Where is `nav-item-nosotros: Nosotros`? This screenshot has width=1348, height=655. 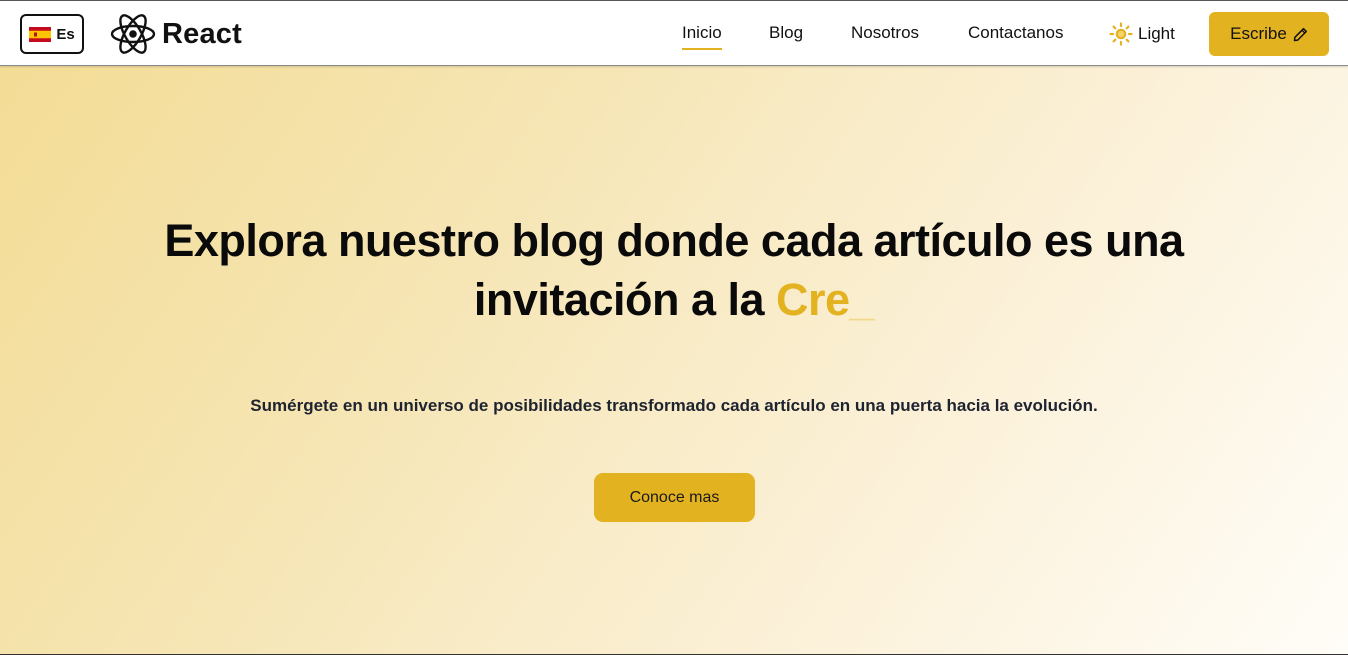
nav-item-nosotros: Nosotros is located at coordinates (885, 33).